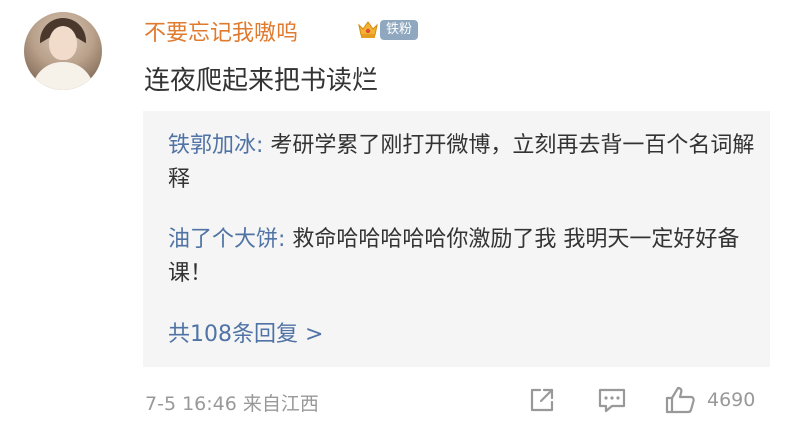 This screenshot has width=800, height=424. Describe the element at coordinates (463, 257) in the screenshot. I see `reply-item: 油了个大饼: 救命哈哈哈哈哈你激励了我 我明天一定好好备课！` at that location.